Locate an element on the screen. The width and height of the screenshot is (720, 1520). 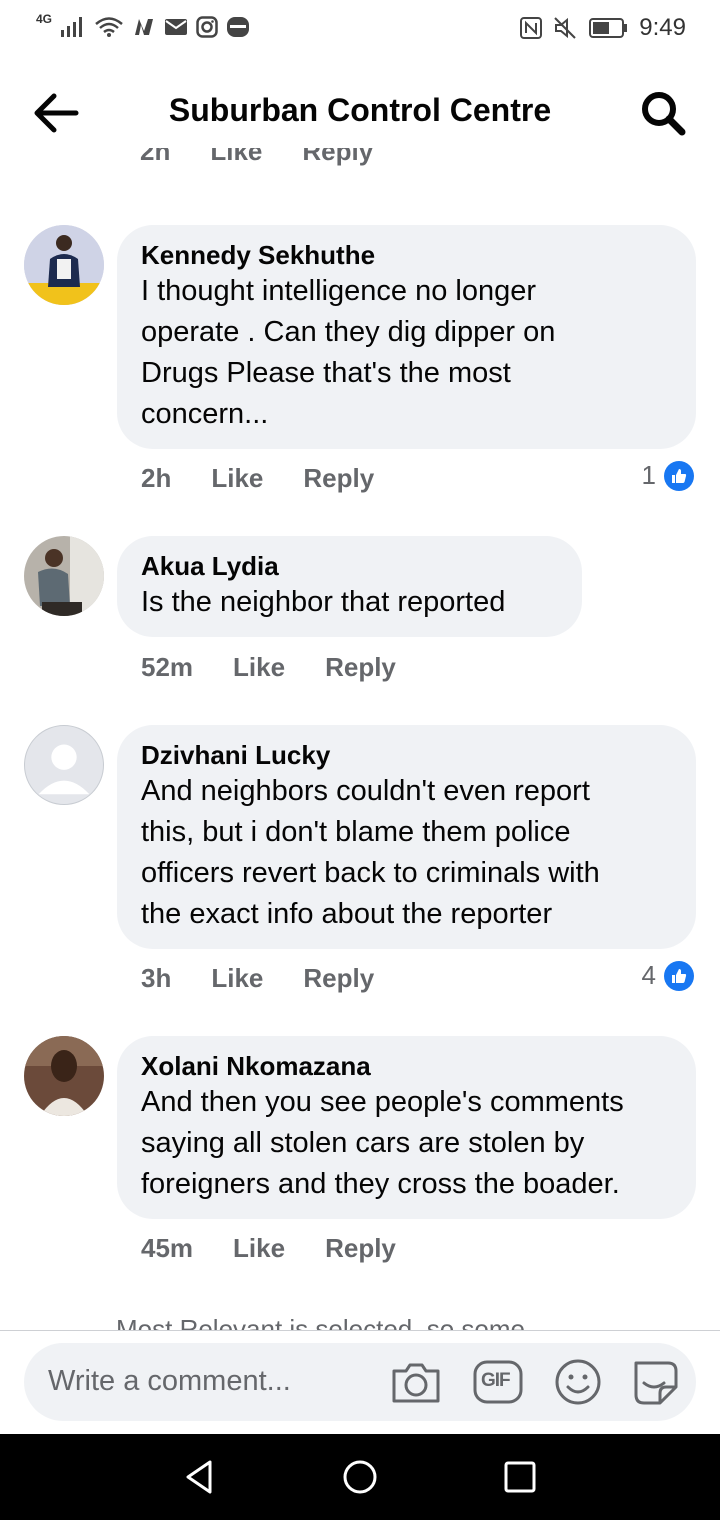
comment-actions: 2h Like Reply is located at coordinates (257, 478).